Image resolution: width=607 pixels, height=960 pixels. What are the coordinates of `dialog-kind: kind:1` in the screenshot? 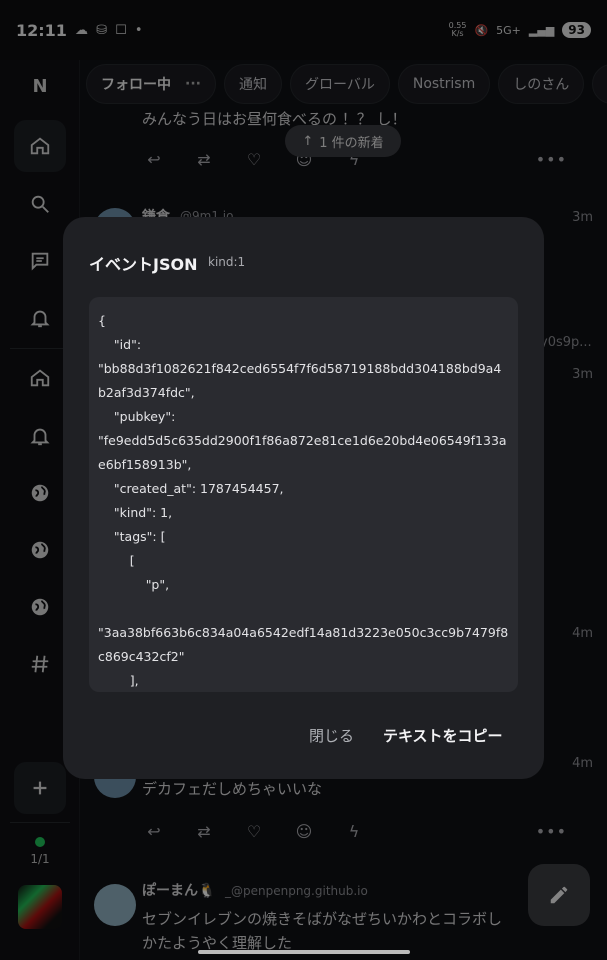 It's located at (227, 262).